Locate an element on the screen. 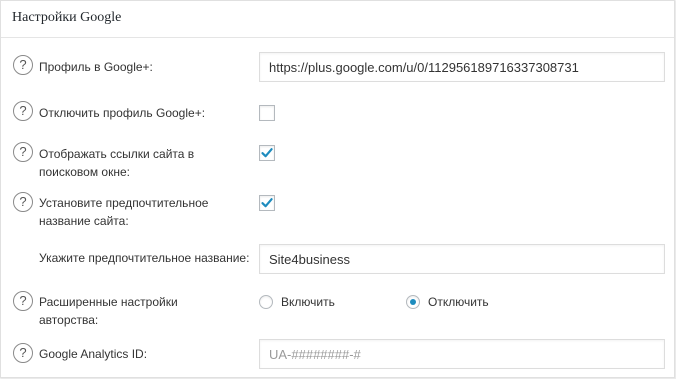  disable-gplus-checkbox is located at coordinates (267, 113).